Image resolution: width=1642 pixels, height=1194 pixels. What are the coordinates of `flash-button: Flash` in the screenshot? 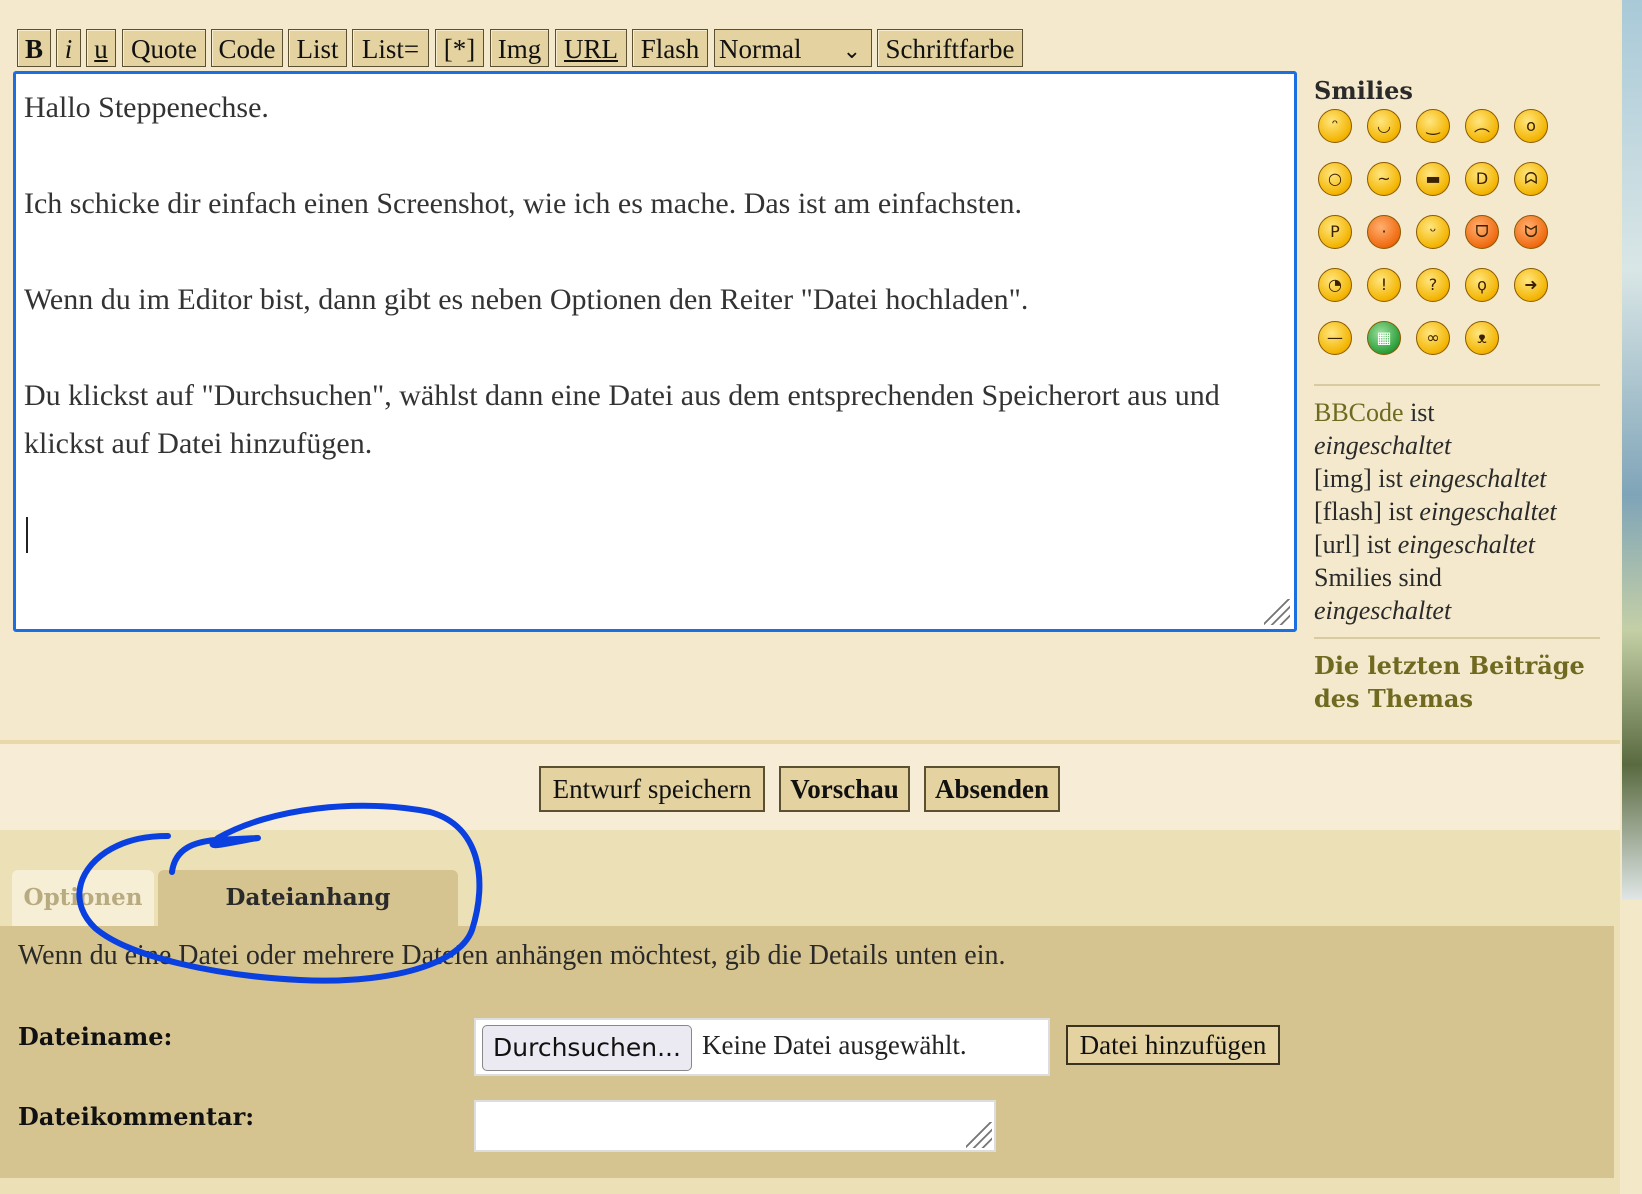 It's located at (670, 48).